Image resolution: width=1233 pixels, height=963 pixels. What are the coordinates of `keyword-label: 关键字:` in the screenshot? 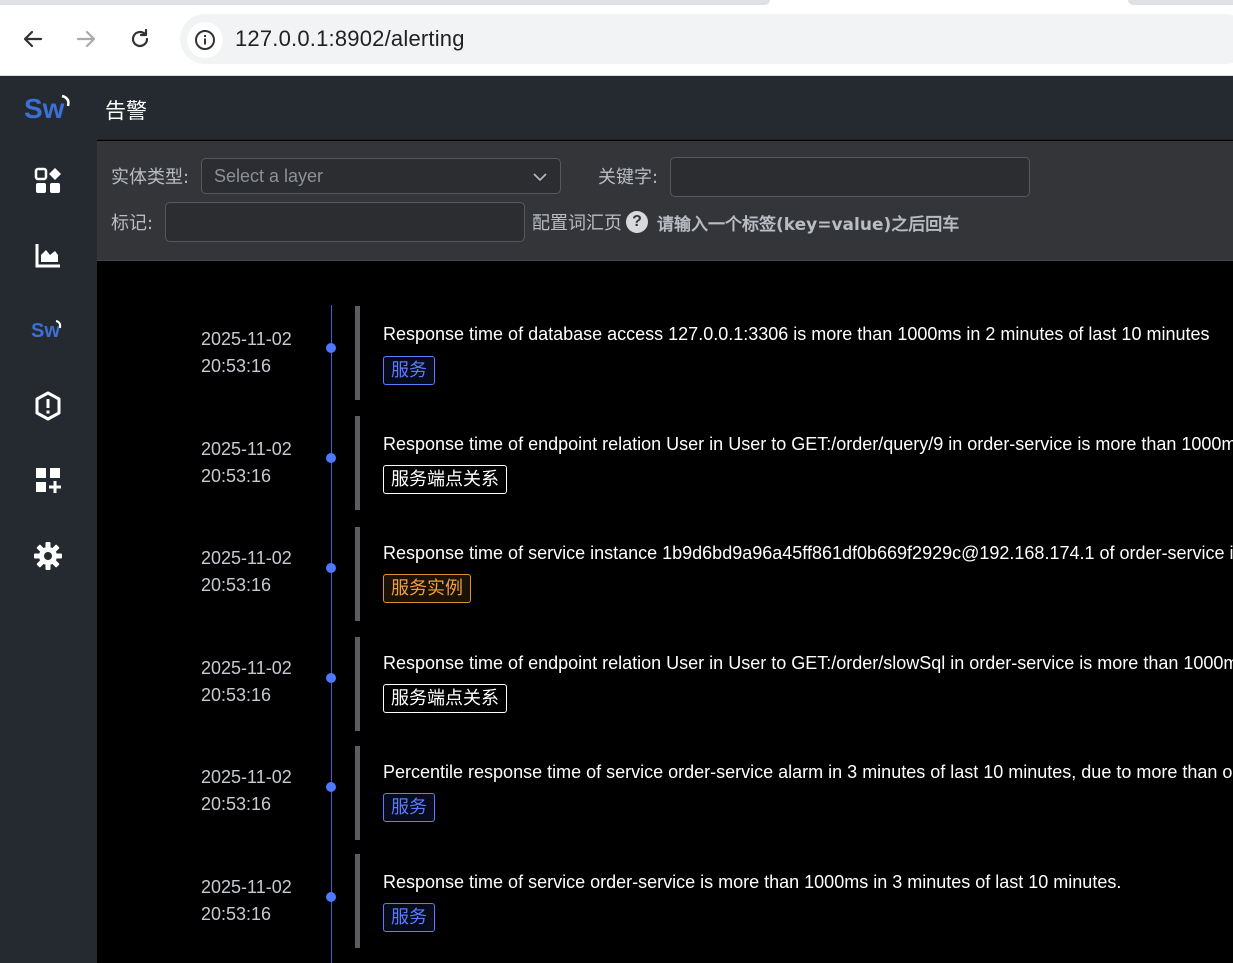 It's located at (628, 177).